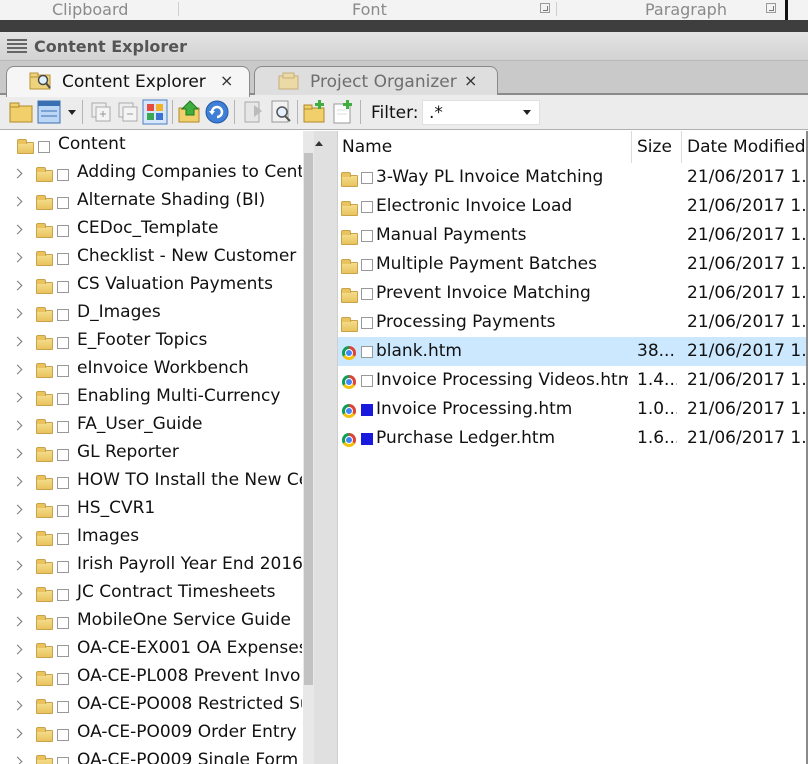 The width and height of the screenshot is (808, 764). What do you see at coordinates (151, 259) in the screenshot?
I see `tree-item: Checklist - New Customer` at bounding box center [151, 259].